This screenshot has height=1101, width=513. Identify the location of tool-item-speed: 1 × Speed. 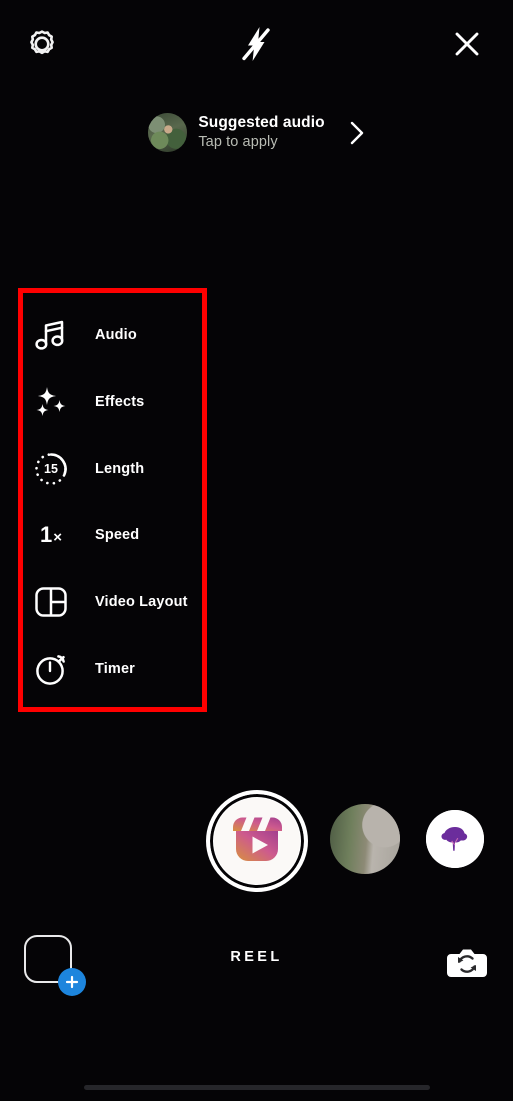
(112, 535).